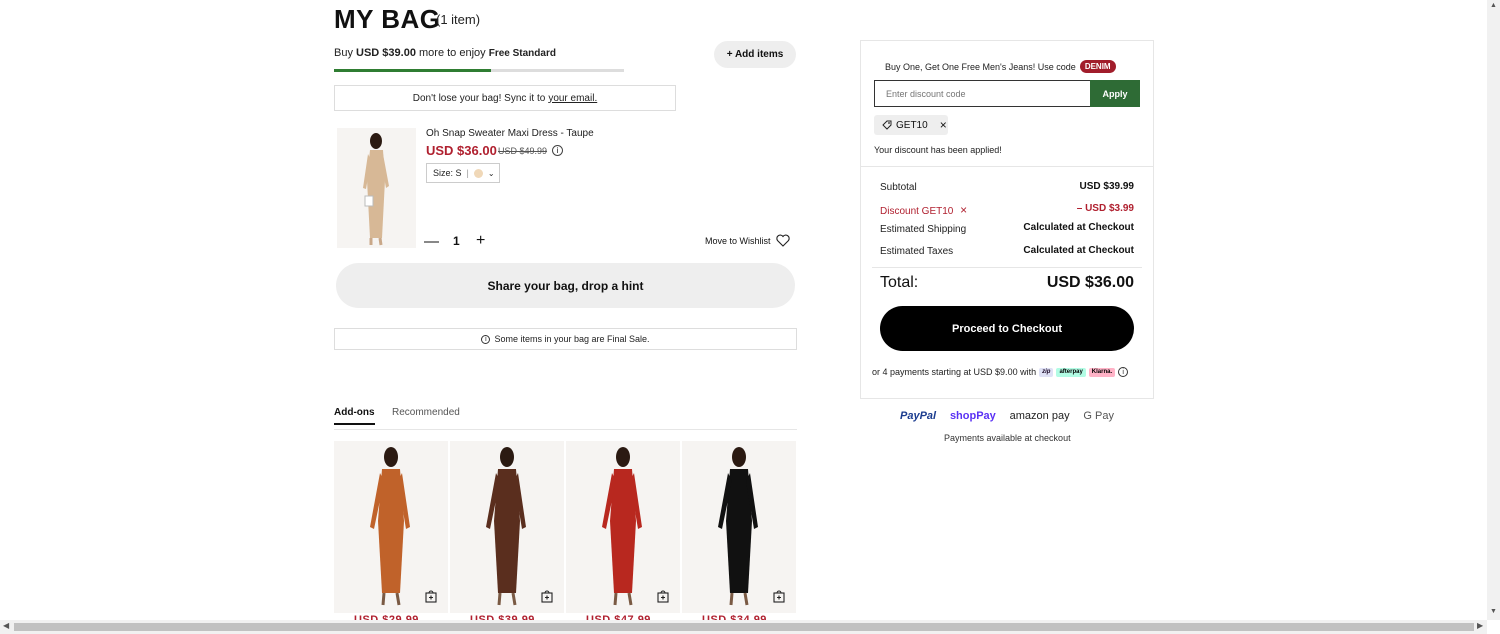  What do you see at coordinates (565, 417) in the screenshot?
I see `product-tabs: Add-ons Recommended` at bounding box center [565, 417].